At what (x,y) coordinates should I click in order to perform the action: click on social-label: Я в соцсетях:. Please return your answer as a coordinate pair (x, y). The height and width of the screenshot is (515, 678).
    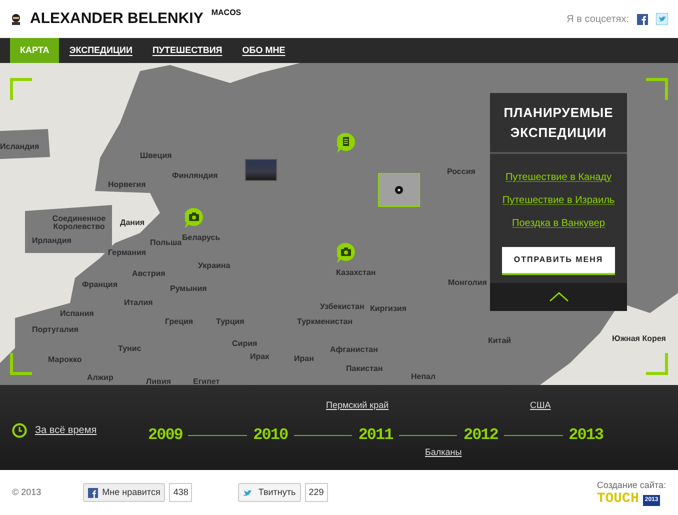
    Looking at the image, I should click on (597, 19).